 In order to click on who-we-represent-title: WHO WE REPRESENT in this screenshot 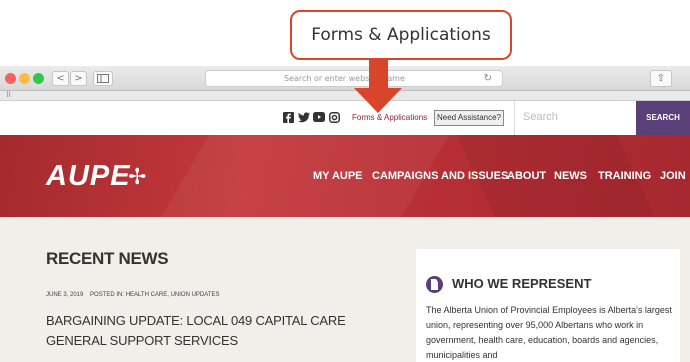, I will do `click(522, 283)`.